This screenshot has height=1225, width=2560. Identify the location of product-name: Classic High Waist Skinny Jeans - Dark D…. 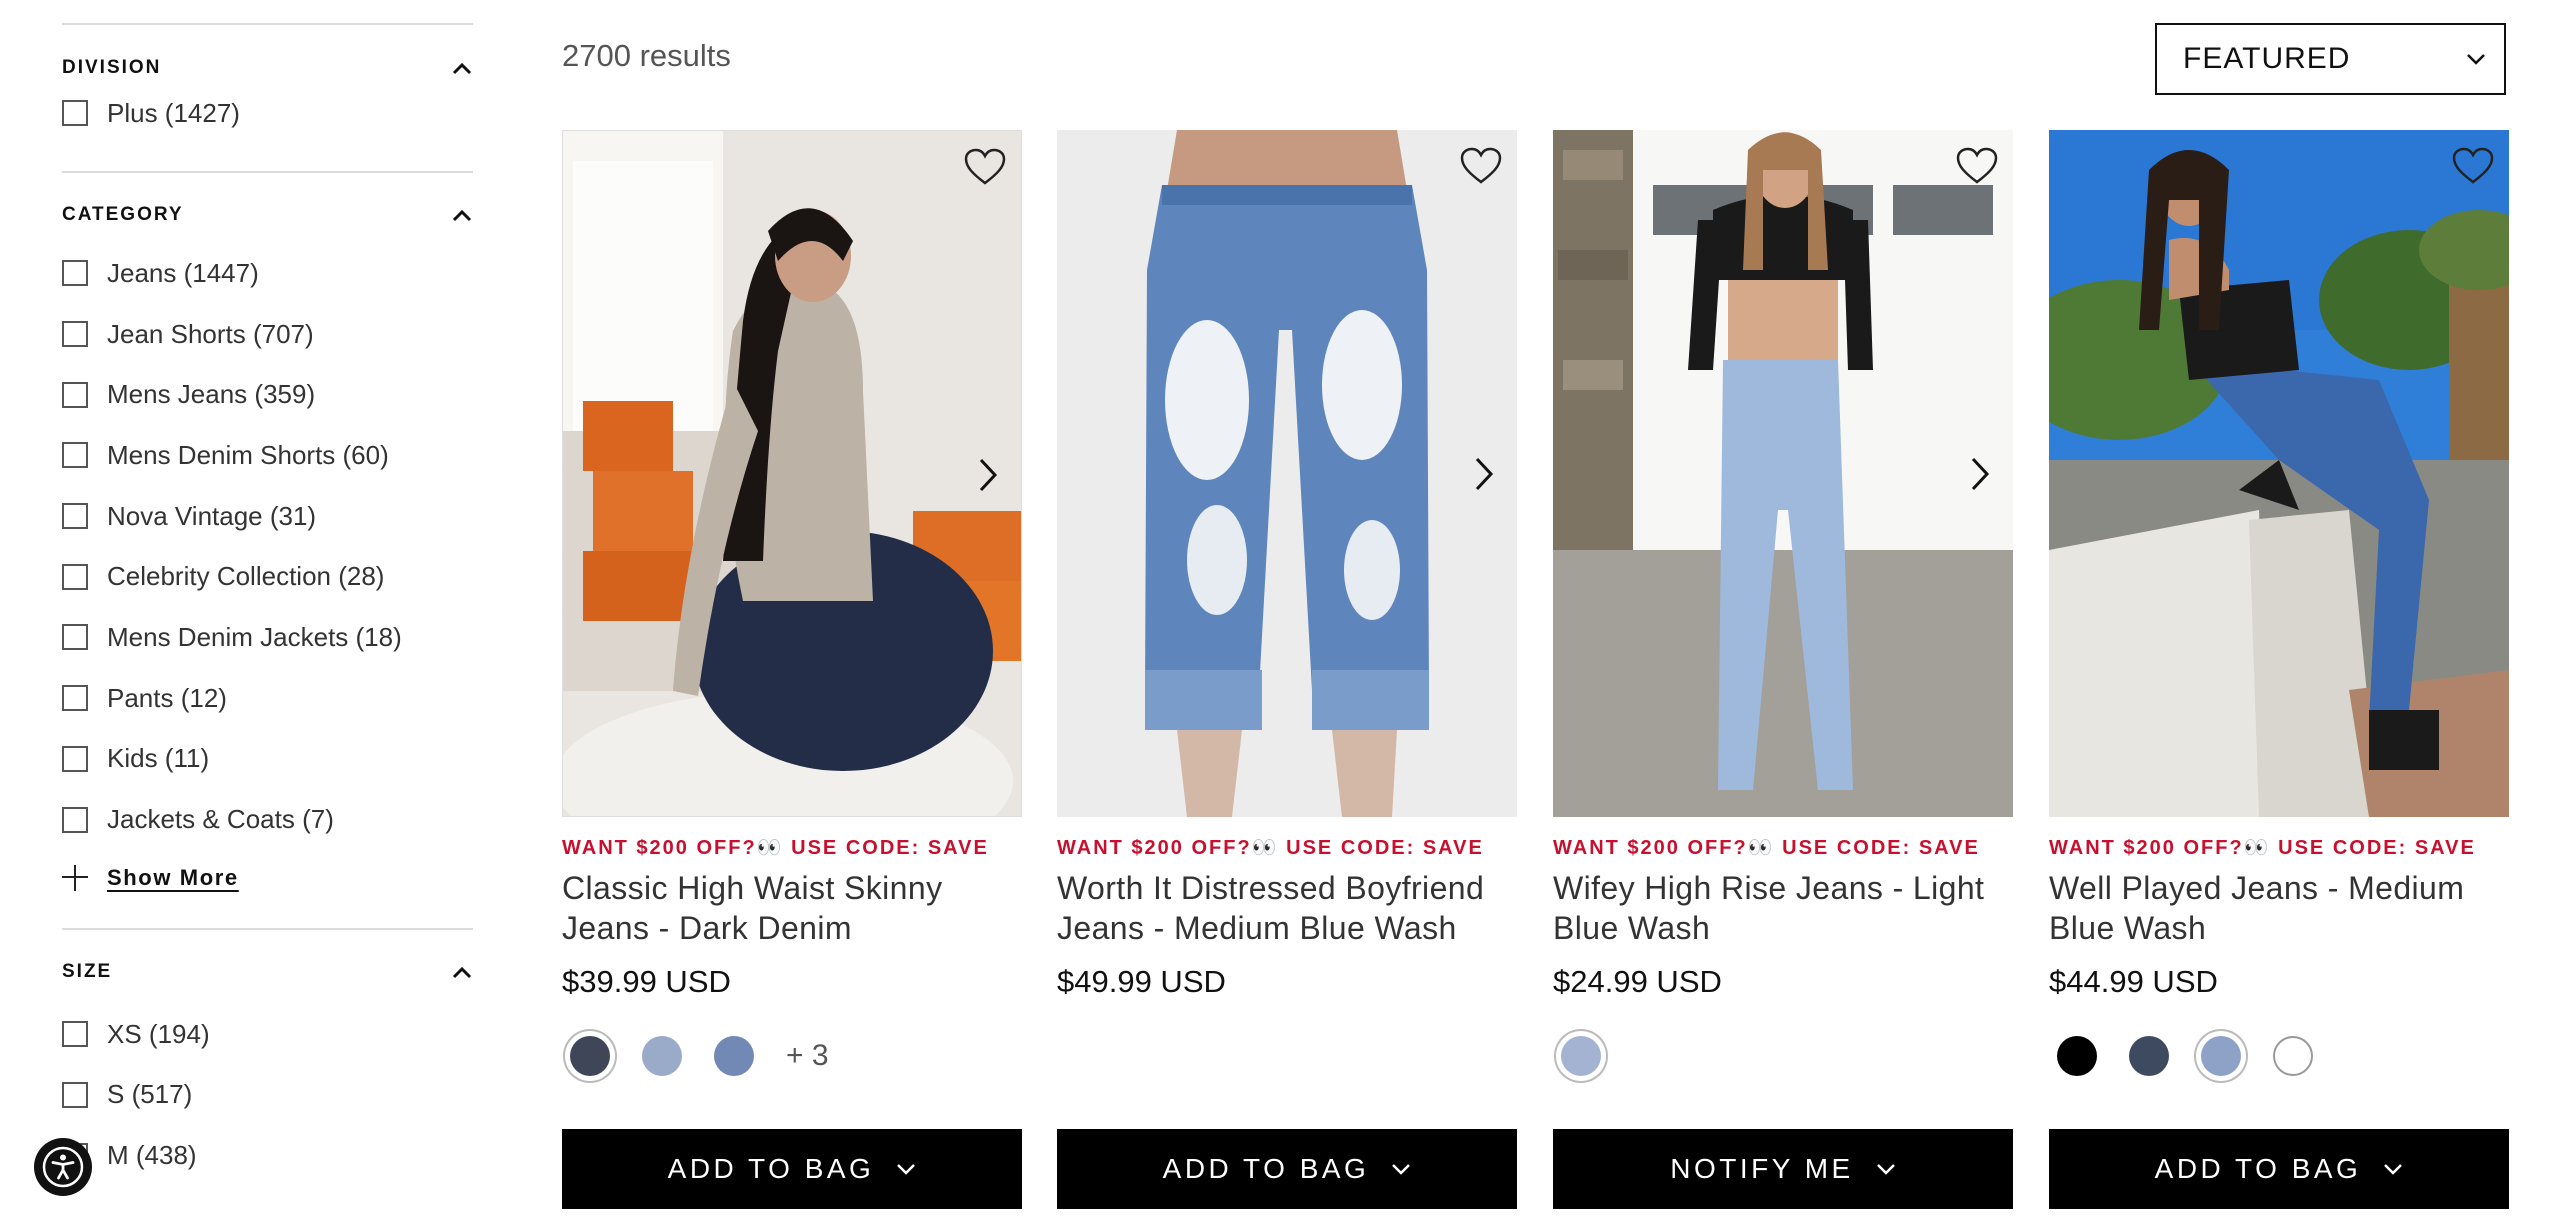
(792, 908).